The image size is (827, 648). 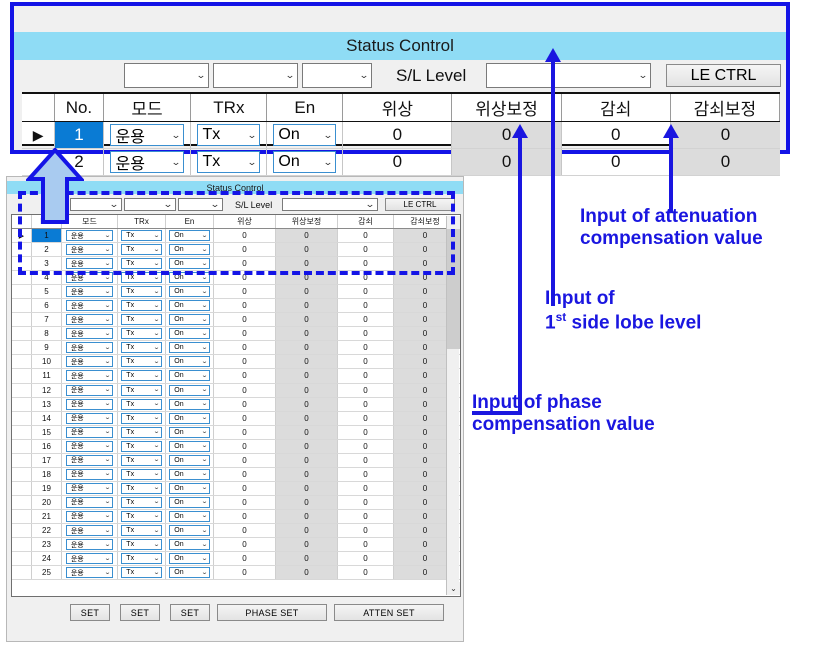 What do you see at coordinates (47, 278) in the screenshot?
I see `cell-no: 4` at bounding box center [47, 278].